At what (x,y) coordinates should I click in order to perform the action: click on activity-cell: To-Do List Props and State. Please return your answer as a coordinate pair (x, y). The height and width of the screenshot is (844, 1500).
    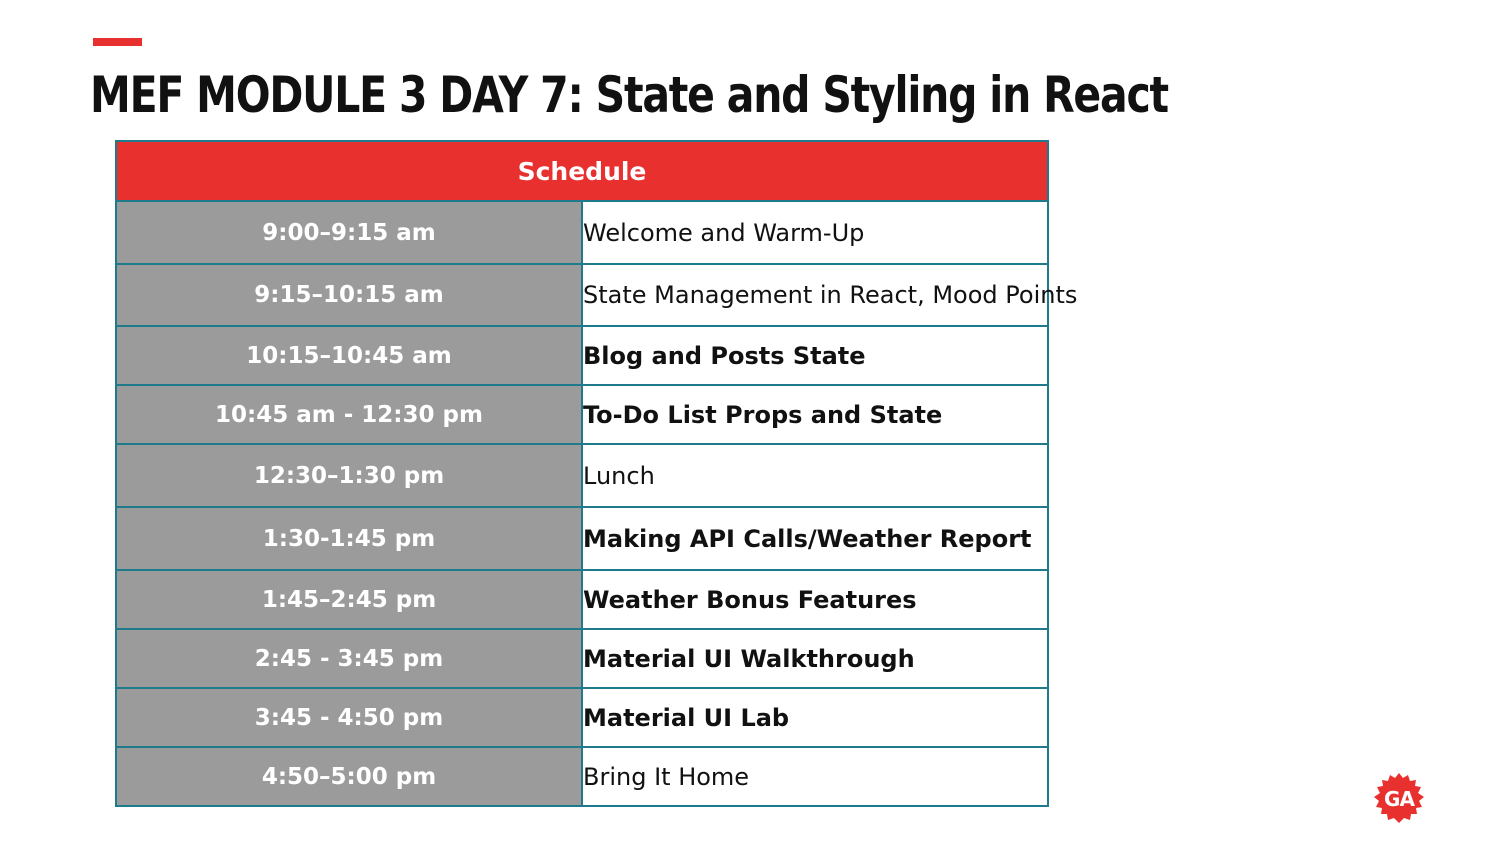
    Looking at the image, I should click on (815, 414).